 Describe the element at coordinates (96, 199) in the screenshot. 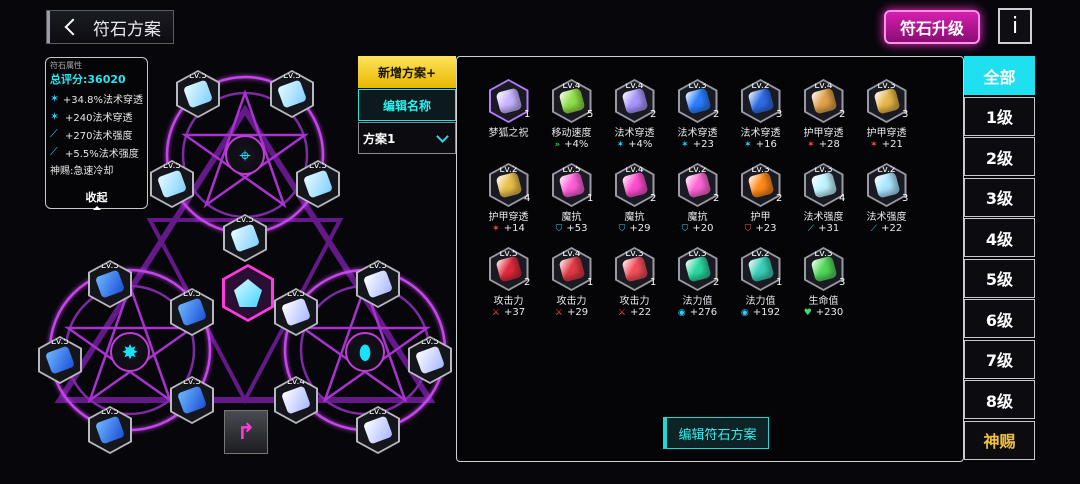

I see `collapse-button: 收起` at that location.